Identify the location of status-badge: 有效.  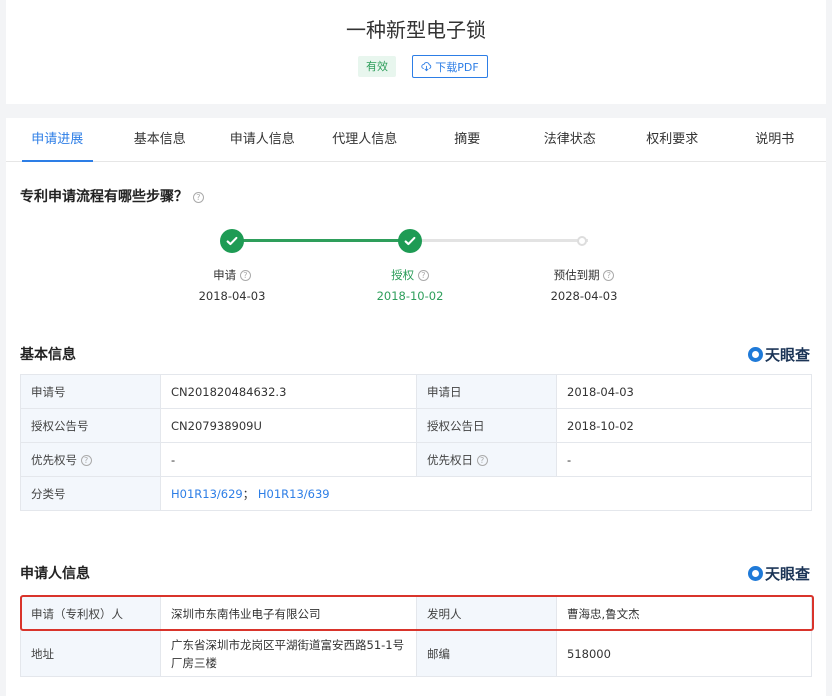
(377, 66).